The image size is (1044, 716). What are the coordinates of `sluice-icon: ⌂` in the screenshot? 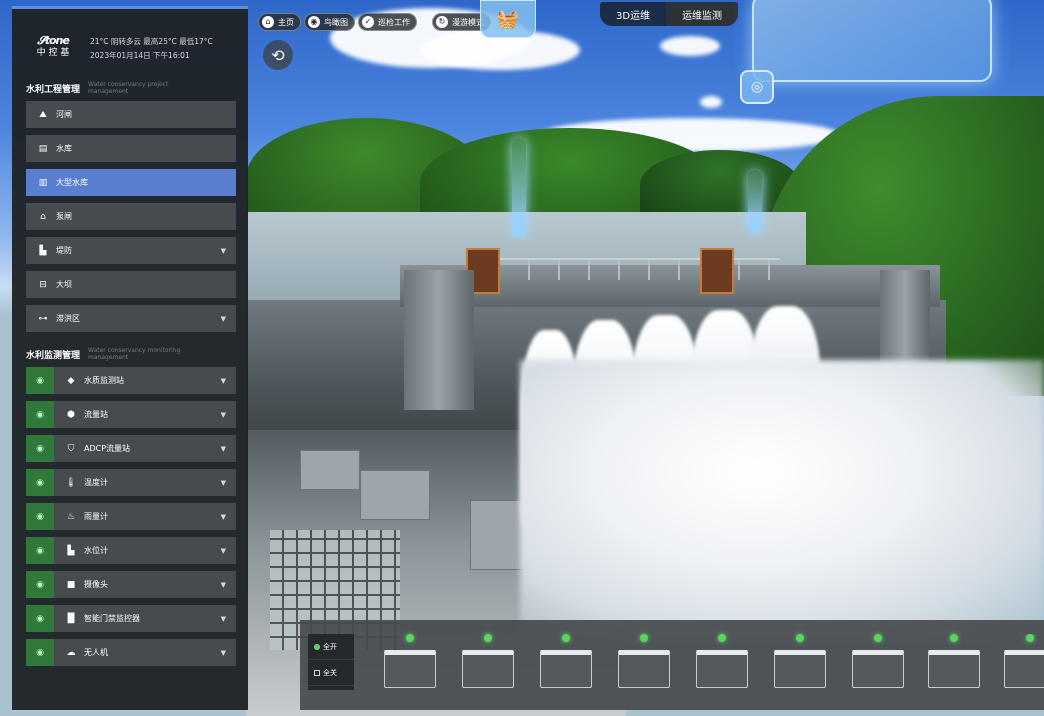 It's located at (43, 216).